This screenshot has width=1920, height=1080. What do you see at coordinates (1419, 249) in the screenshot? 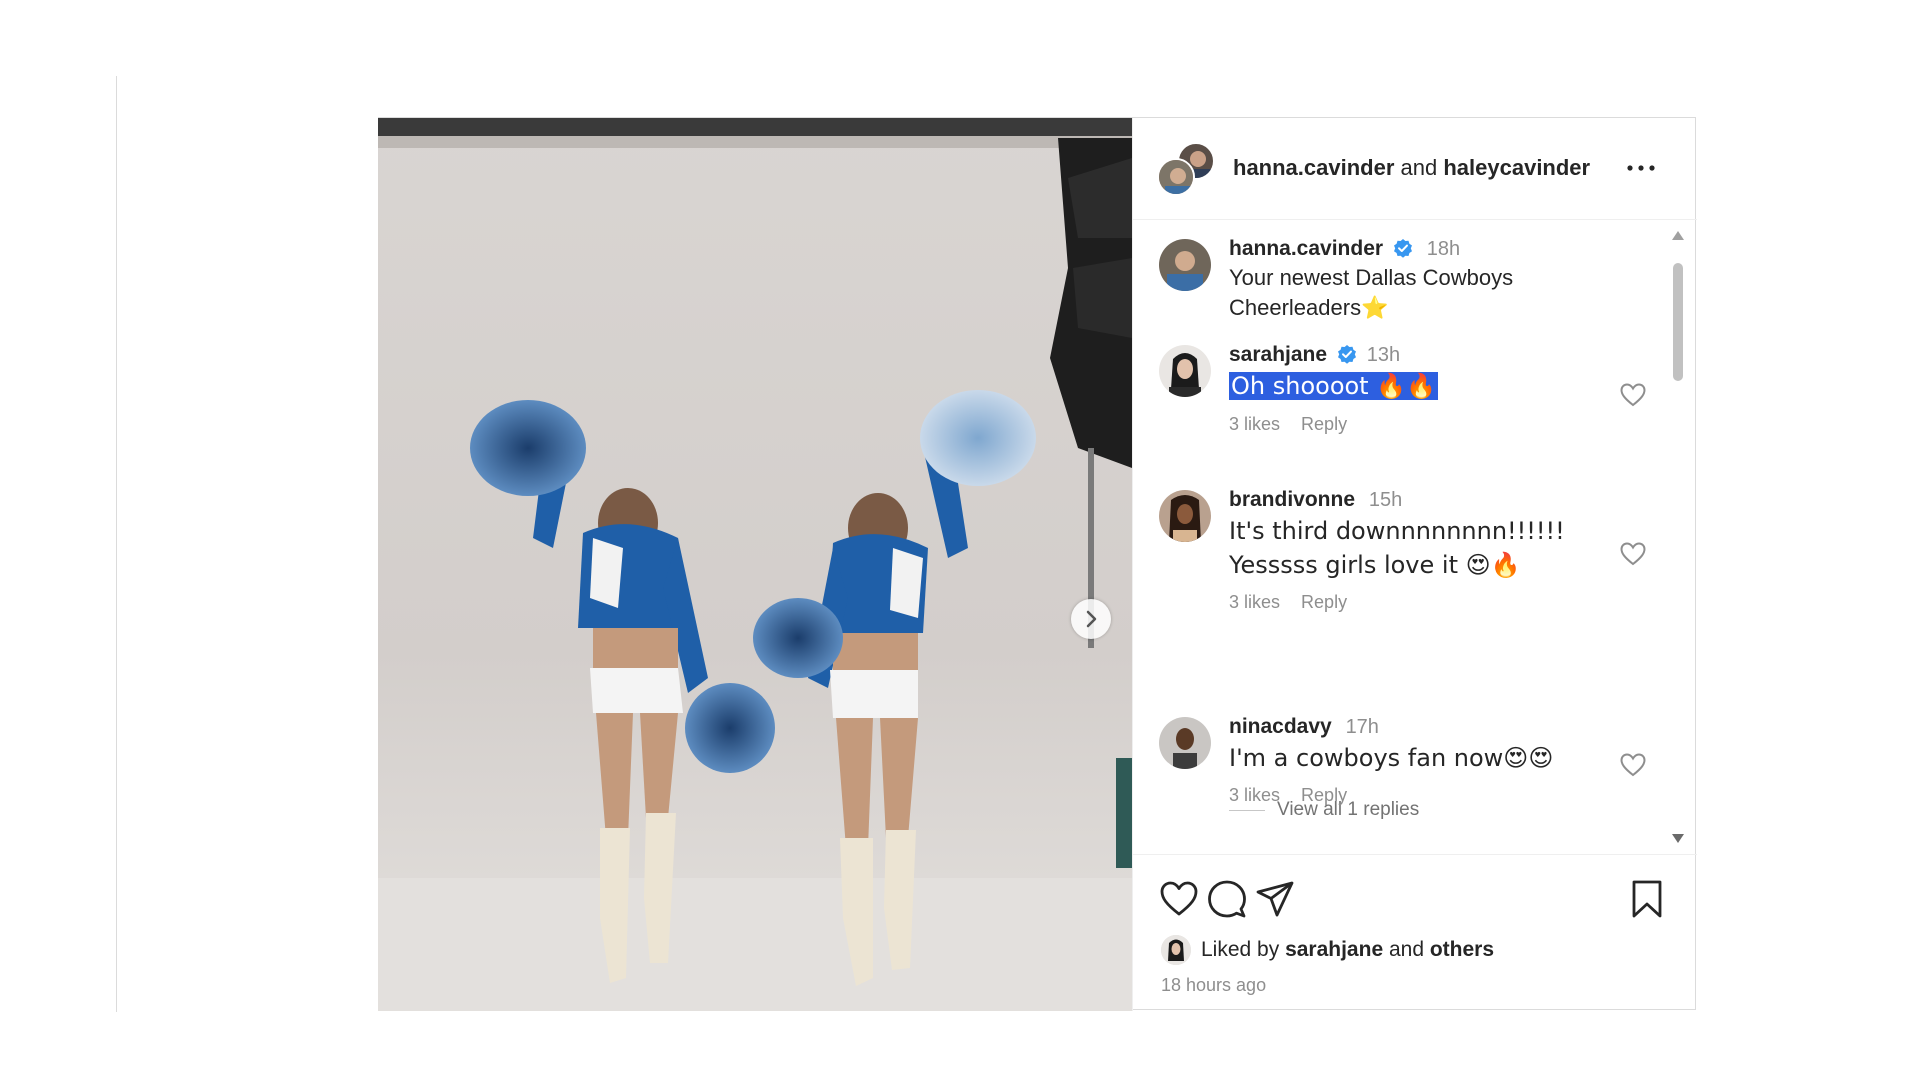
I see `caption-meta: hanna.cavinder 18h` at bounding box center [1419, 249].